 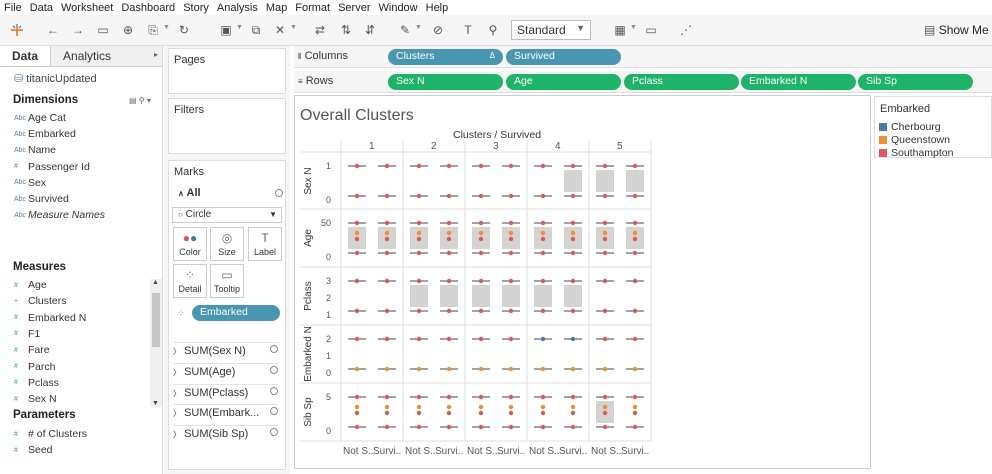 What do you see at coordinates (181, 193) in the screenshot?
I see `chevron-down-icon: ∧` at bounding box center [181, 193].